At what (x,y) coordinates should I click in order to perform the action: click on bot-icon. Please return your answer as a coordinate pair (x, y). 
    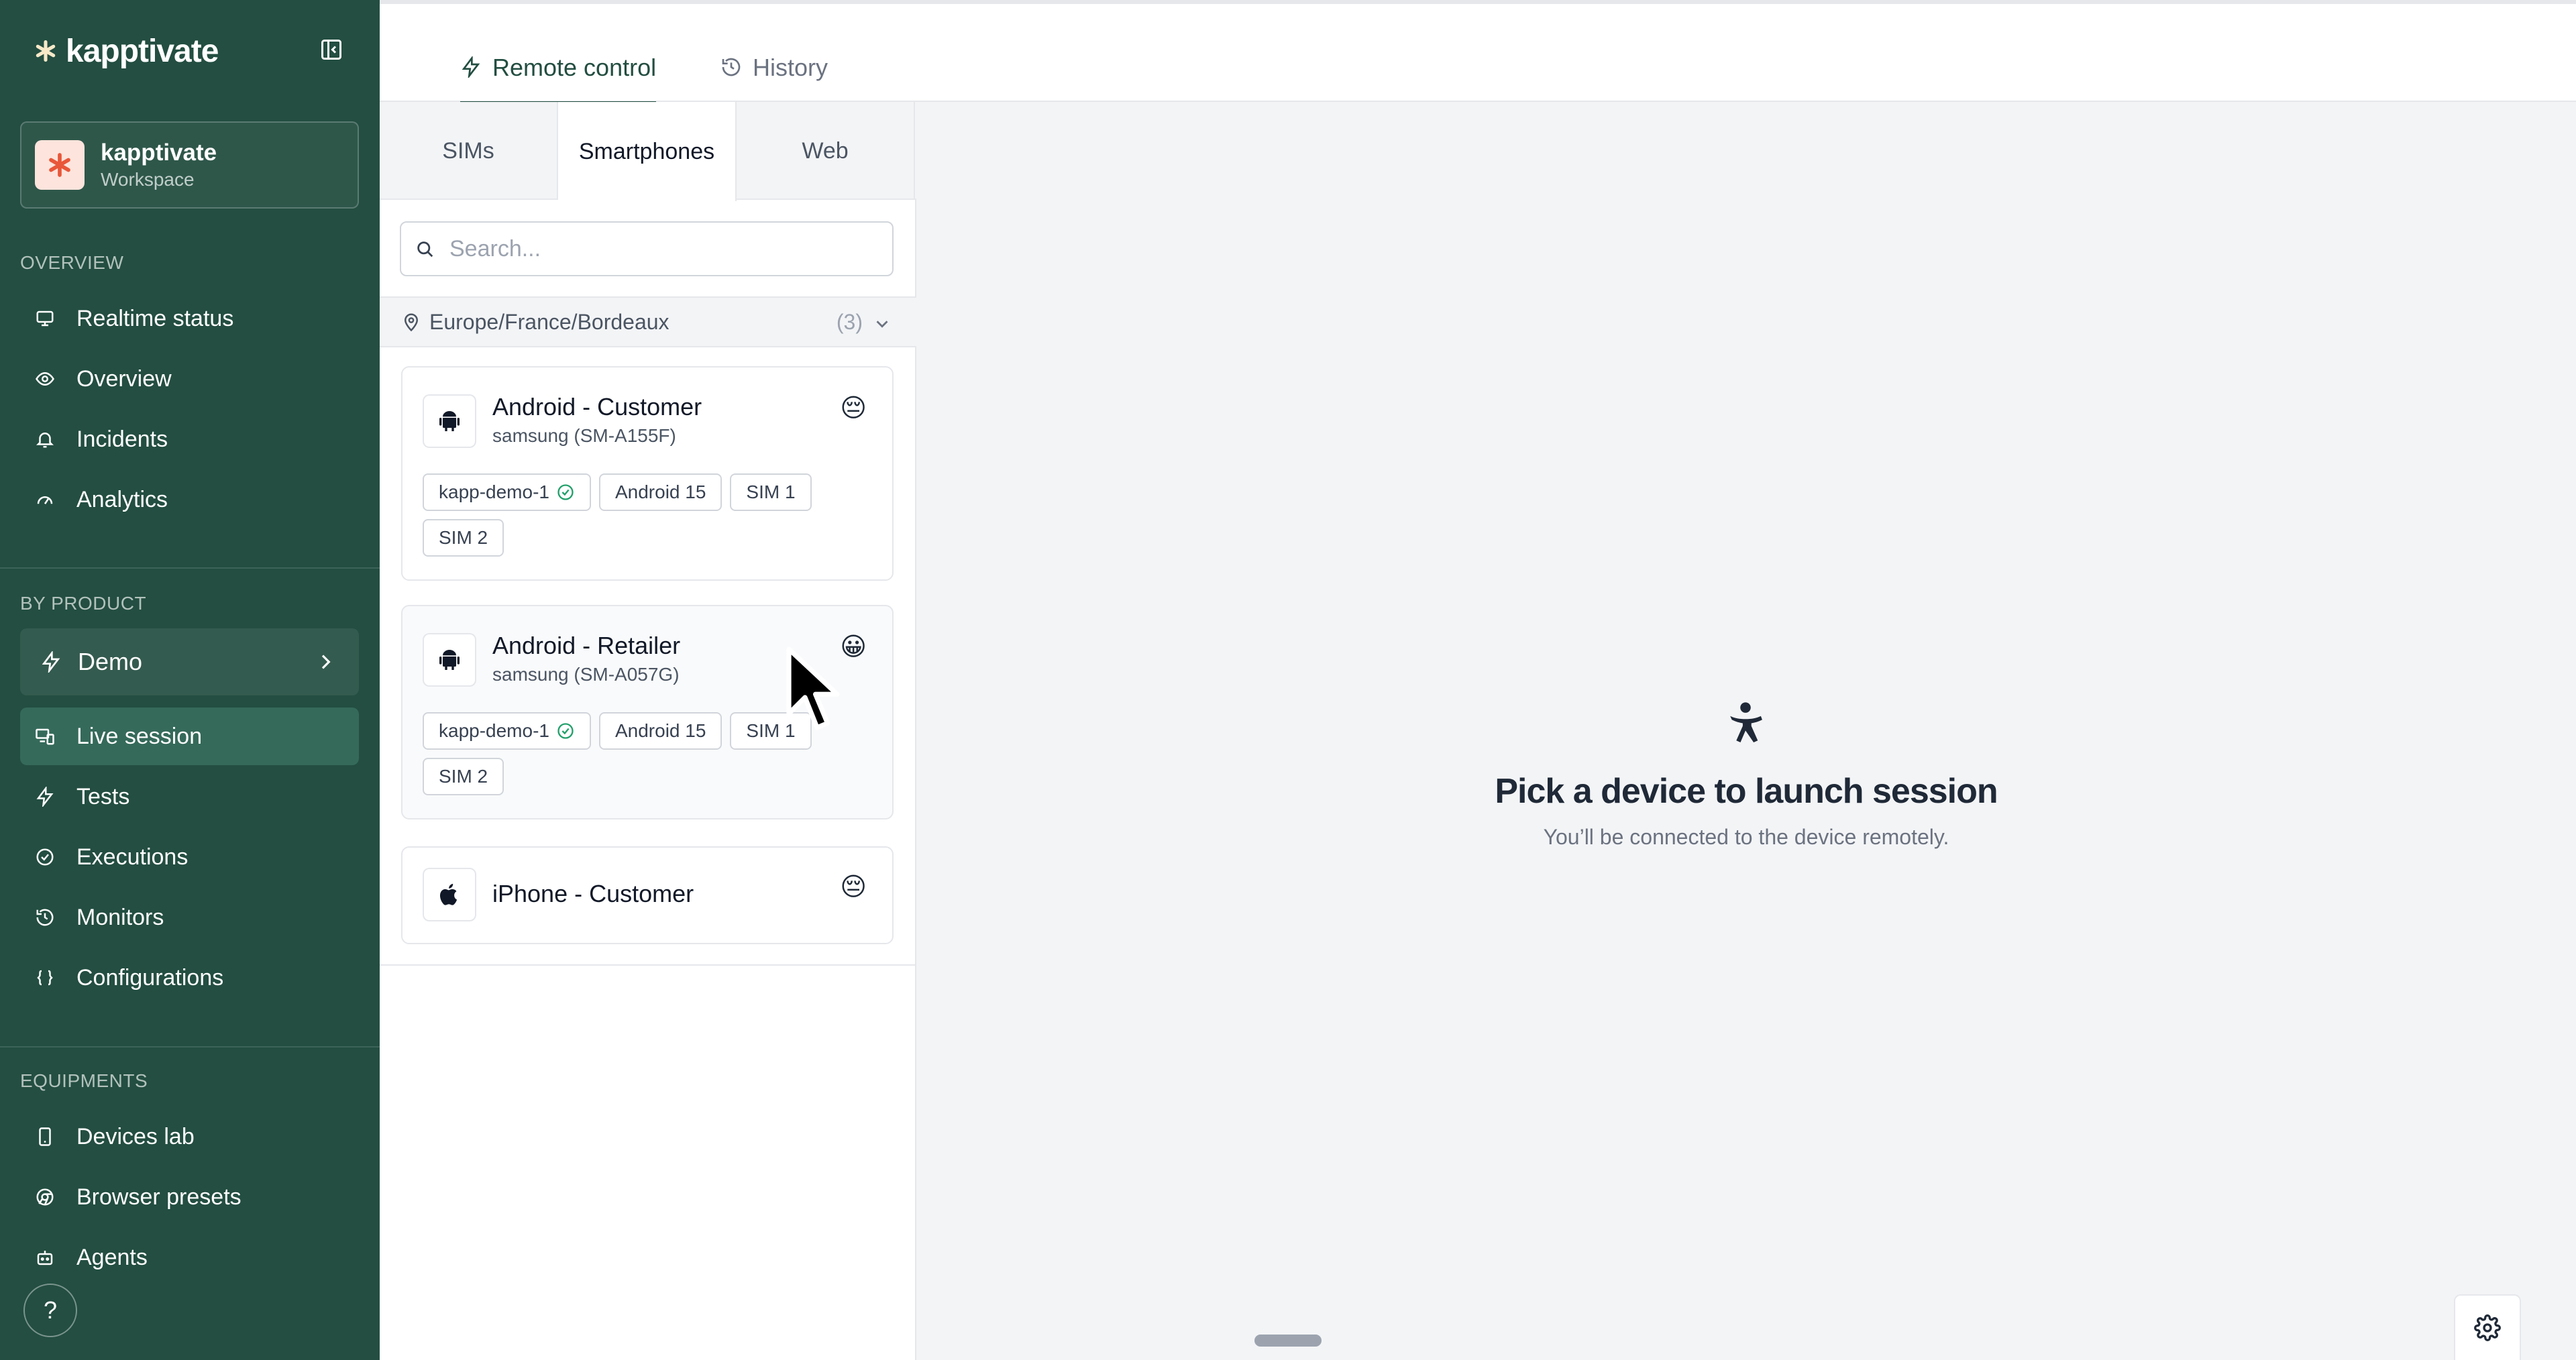
    Looking at the image, I should click on (45, 1258).